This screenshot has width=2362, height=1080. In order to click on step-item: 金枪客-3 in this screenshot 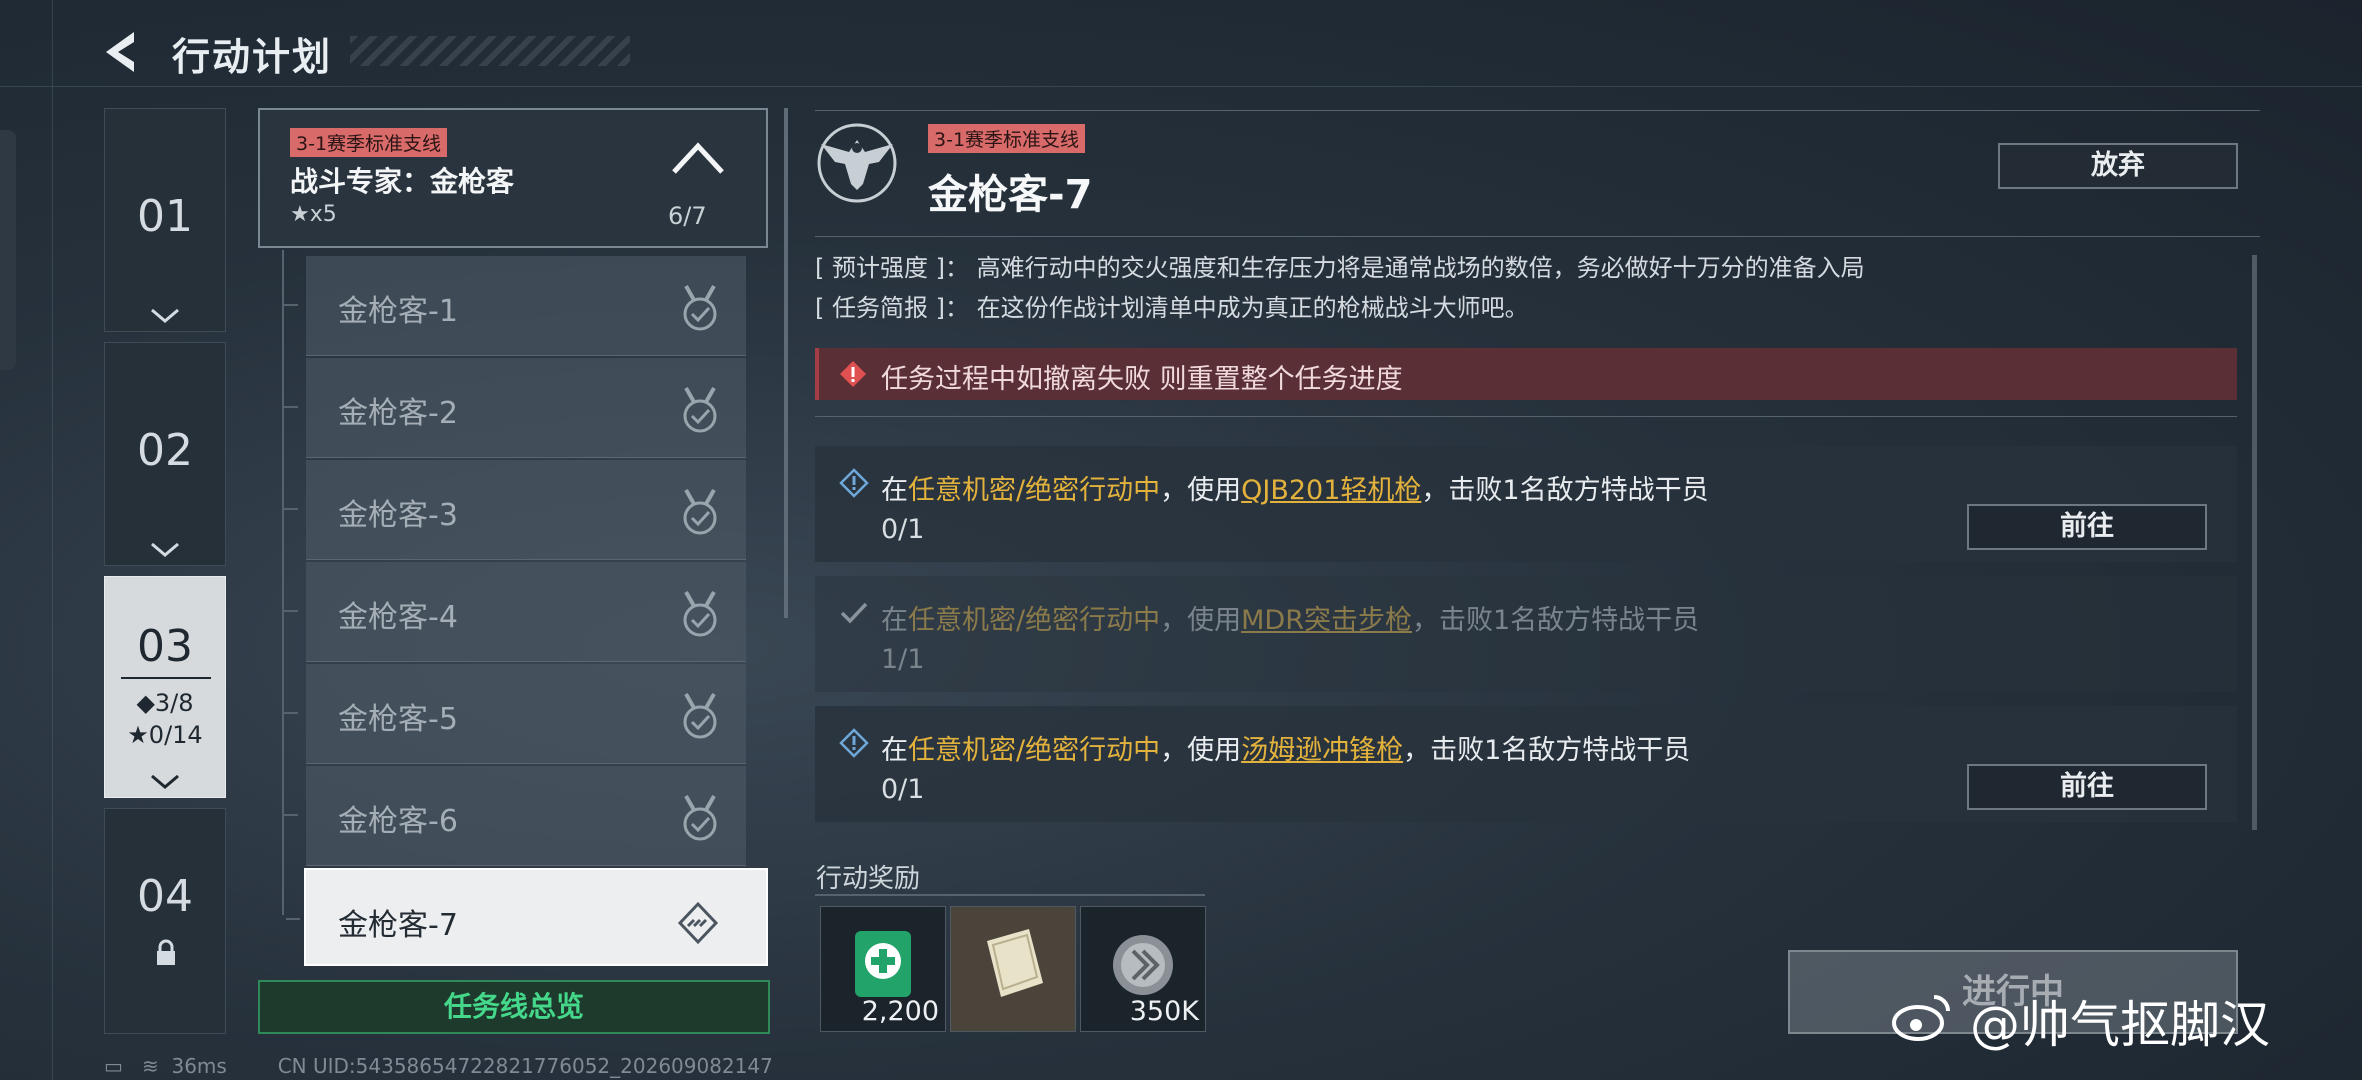, I will do `click(515, 510)`.